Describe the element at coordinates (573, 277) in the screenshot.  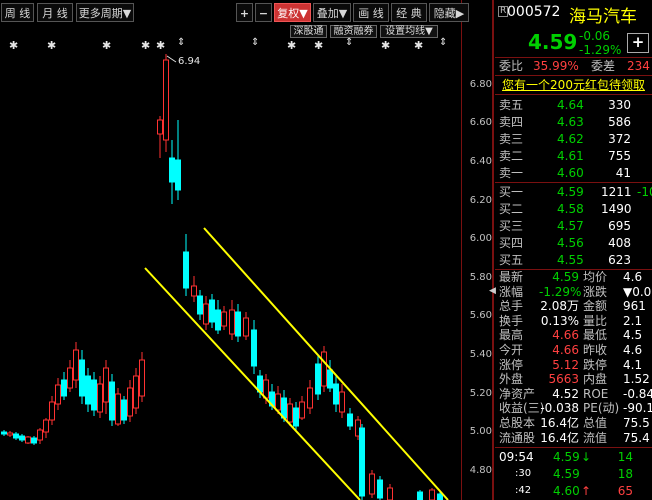
I see `stat-row: 最新 4.59 均价 4.6` at that location.